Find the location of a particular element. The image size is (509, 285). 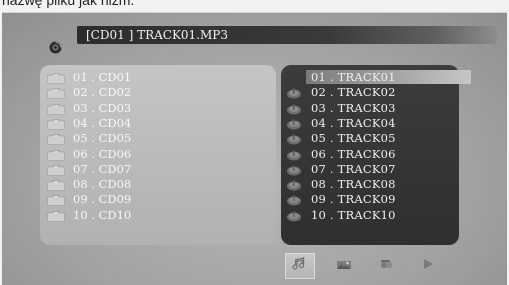

play-icon is located at coordinates (428, 266).